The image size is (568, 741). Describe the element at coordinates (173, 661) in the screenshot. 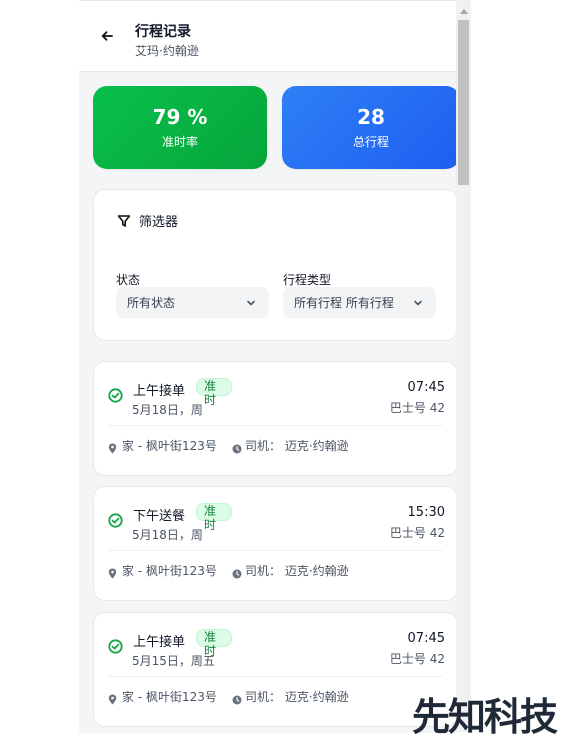

I see `trip-date: 5月15日，周五` at that location.